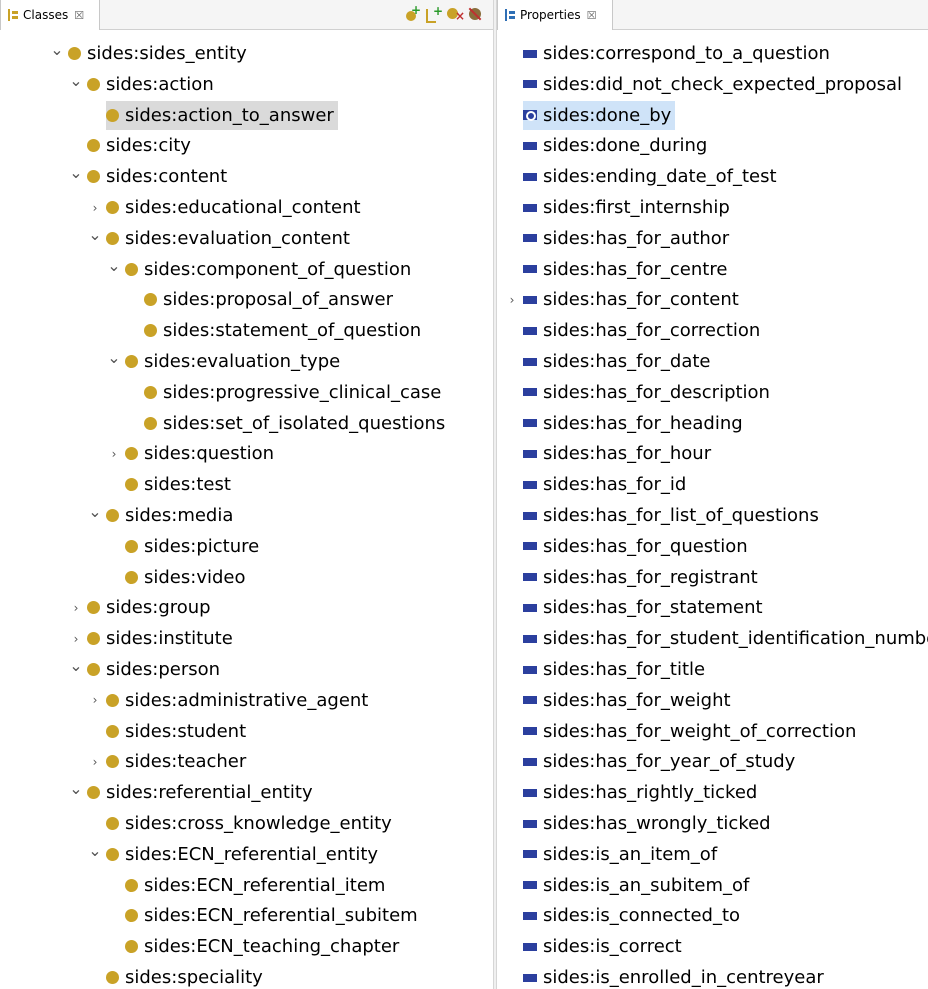 Image resolution: width=928 pixels, height=989 pixels. What do you see at coordinates (169, 731) in the screenshot?
I see `class-tree-item: ›sides:student` at bounding box center [169, 731].